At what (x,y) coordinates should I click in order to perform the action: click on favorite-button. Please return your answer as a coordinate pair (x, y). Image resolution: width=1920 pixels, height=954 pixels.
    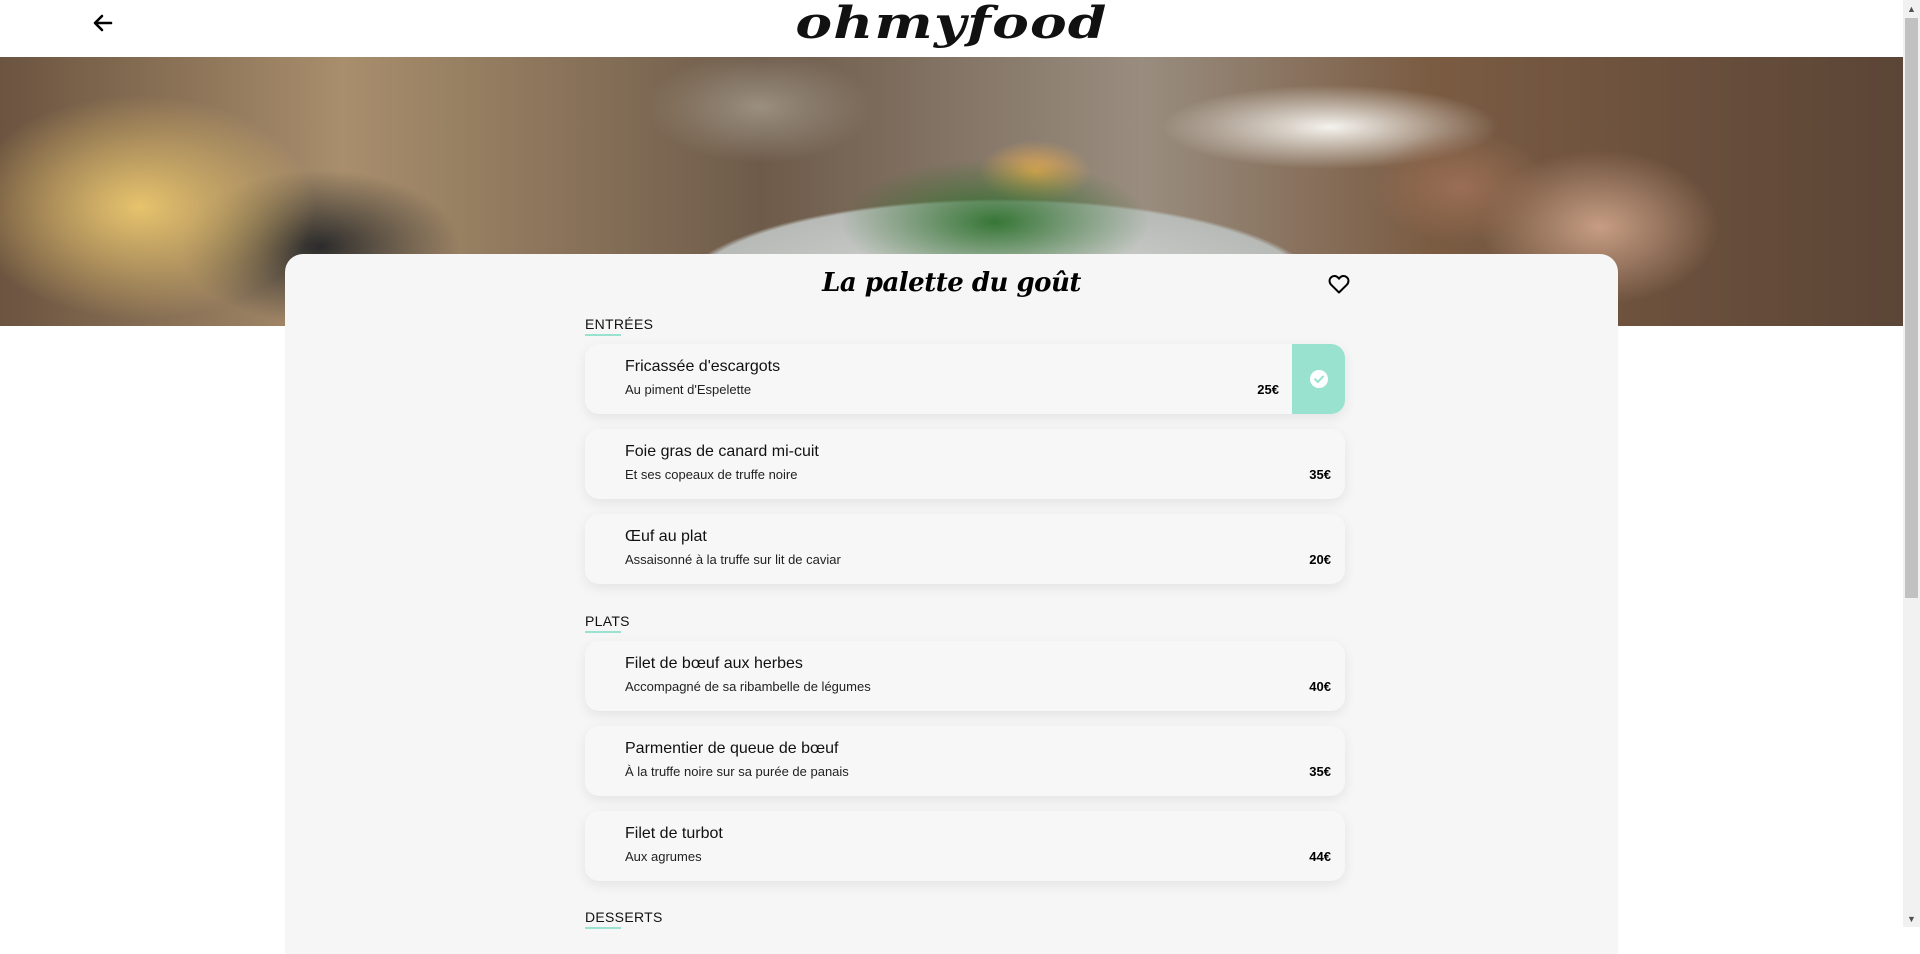
    Looking at the image, I should click on (1339, 284).